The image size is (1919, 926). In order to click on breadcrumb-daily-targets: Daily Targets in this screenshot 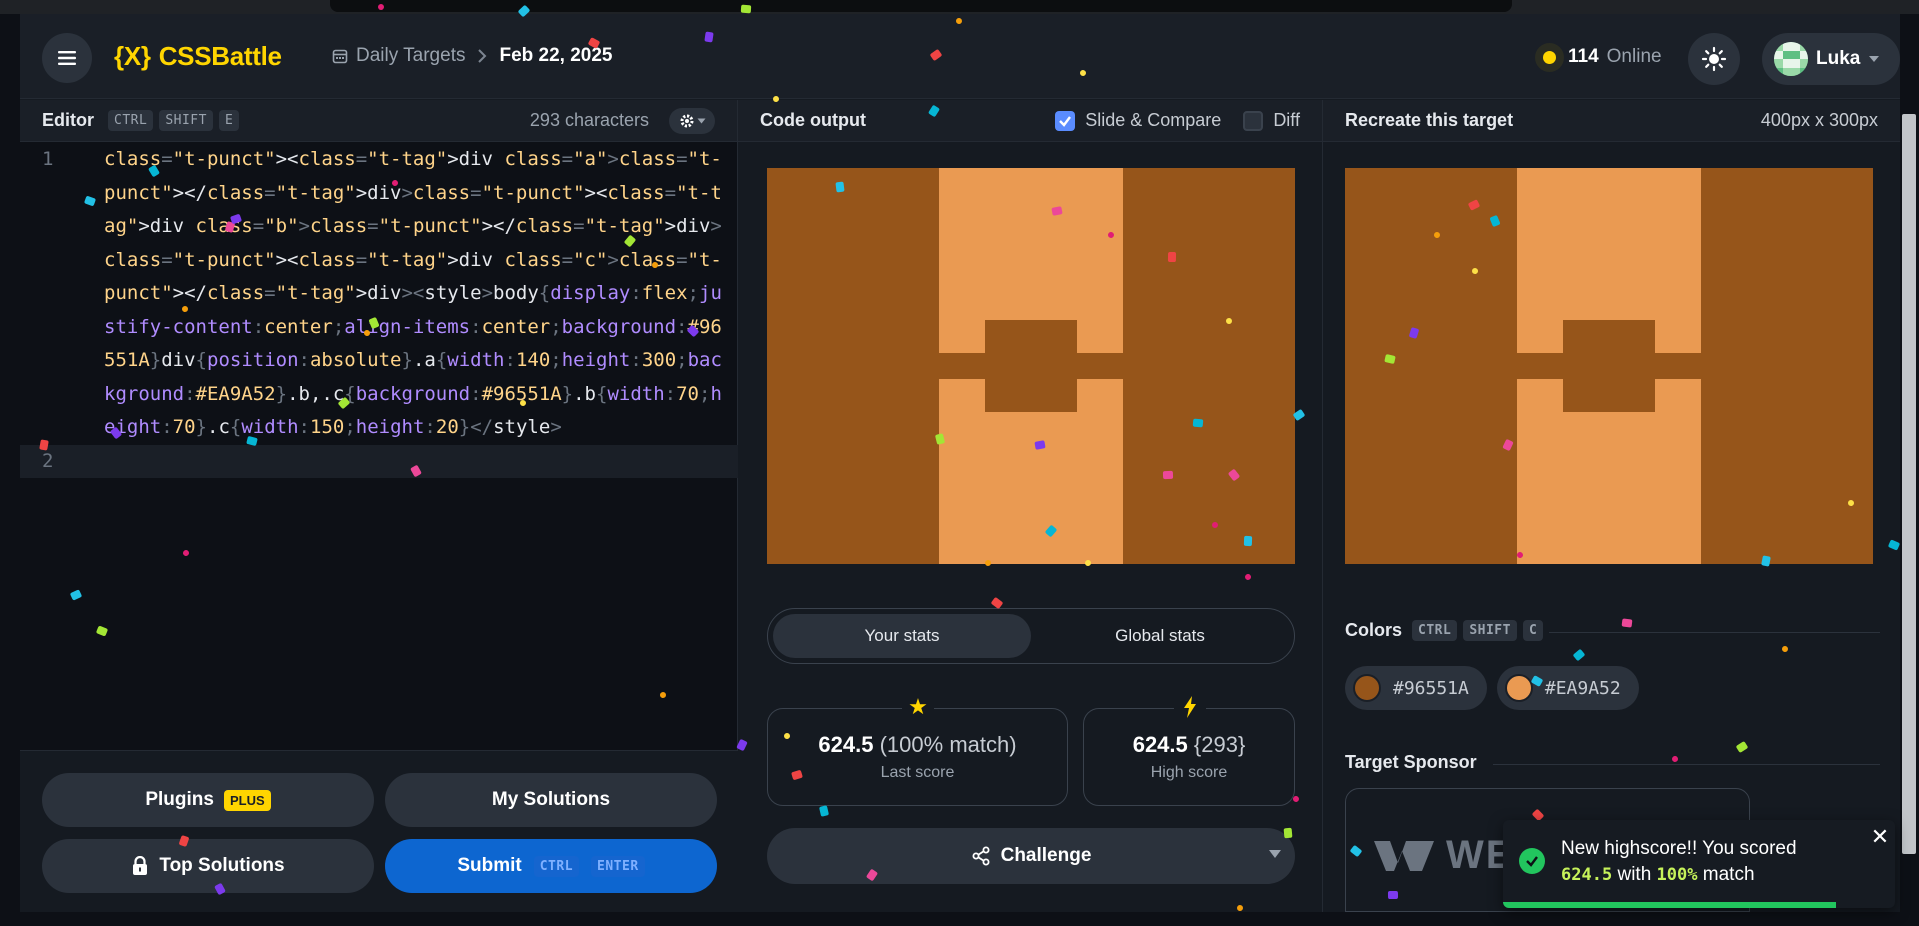, I will do `click(398, 56)`.